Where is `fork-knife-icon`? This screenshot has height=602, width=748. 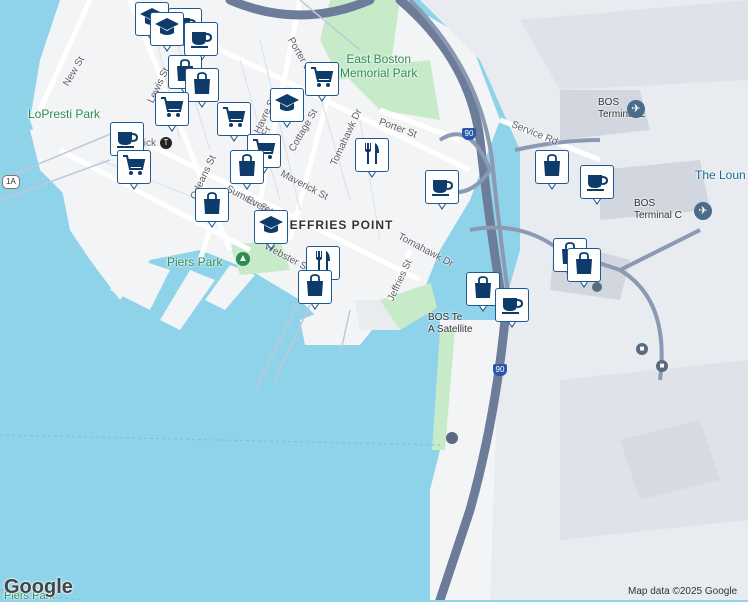
fork-knife-icon is located at coordinates (372, 155).